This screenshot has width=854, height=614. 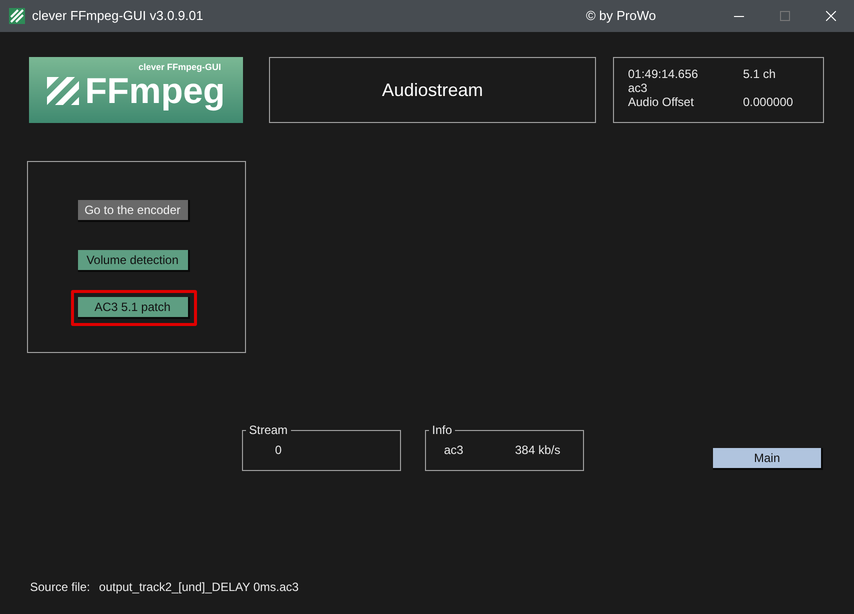 What do you see at coordinates (621, 16) in the screenshot?
I see `credit-text: © by ProWo` at bounding box center [621, 16].